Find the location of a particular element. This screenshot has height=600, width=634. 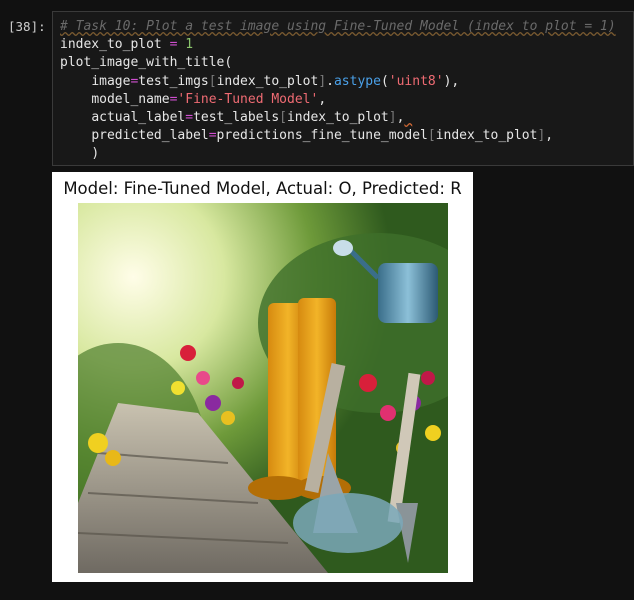

code-function-call: plot_image_with_title( is located at coordinates (146, 63).